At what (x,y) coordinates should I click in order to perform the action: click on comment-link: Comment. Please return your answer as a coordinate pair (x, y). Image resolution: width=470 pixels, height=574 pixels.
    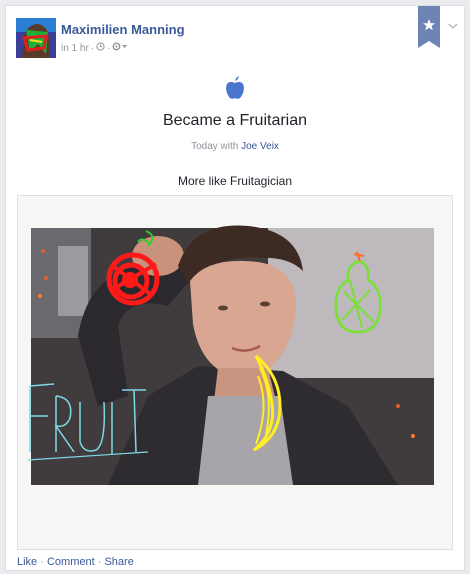
    Looking at the image, I should click on (71, 562).